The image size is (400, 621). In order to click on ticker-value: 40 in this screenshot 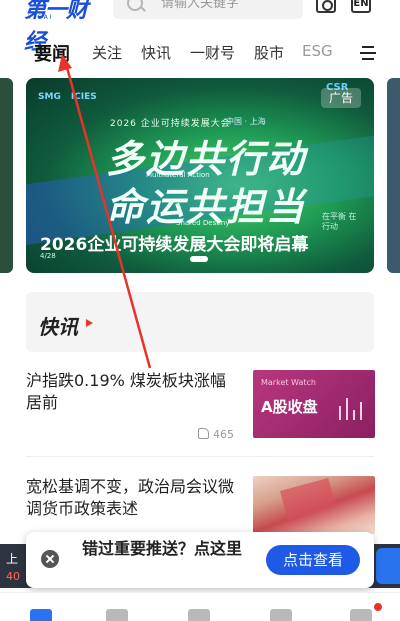, I will do `click(13, 576)`.